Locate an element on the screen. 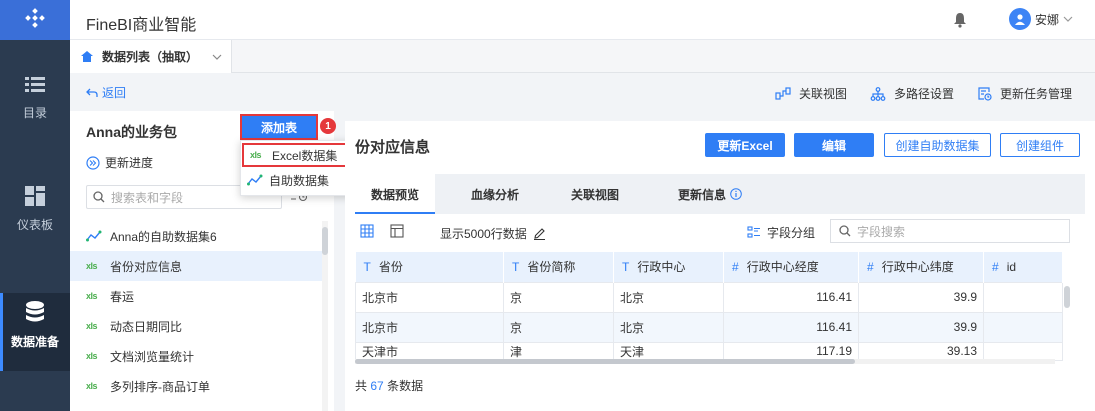 Image resolution: width=1095 pixels, height=411 pixels. column-name: 行政中心纬度 is located at coordinates (917, 267).